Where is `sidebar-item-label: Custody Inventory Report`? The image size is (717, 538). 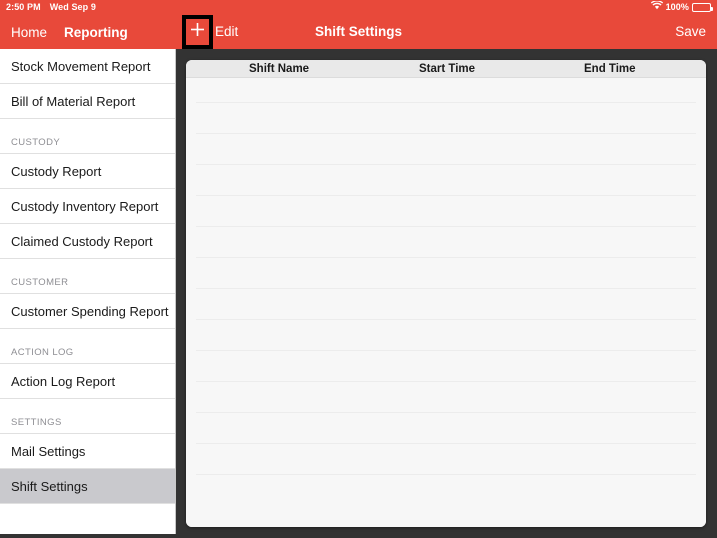 sidebar-item-label: Custody Inventory Report is located at coordinates (85, 206).